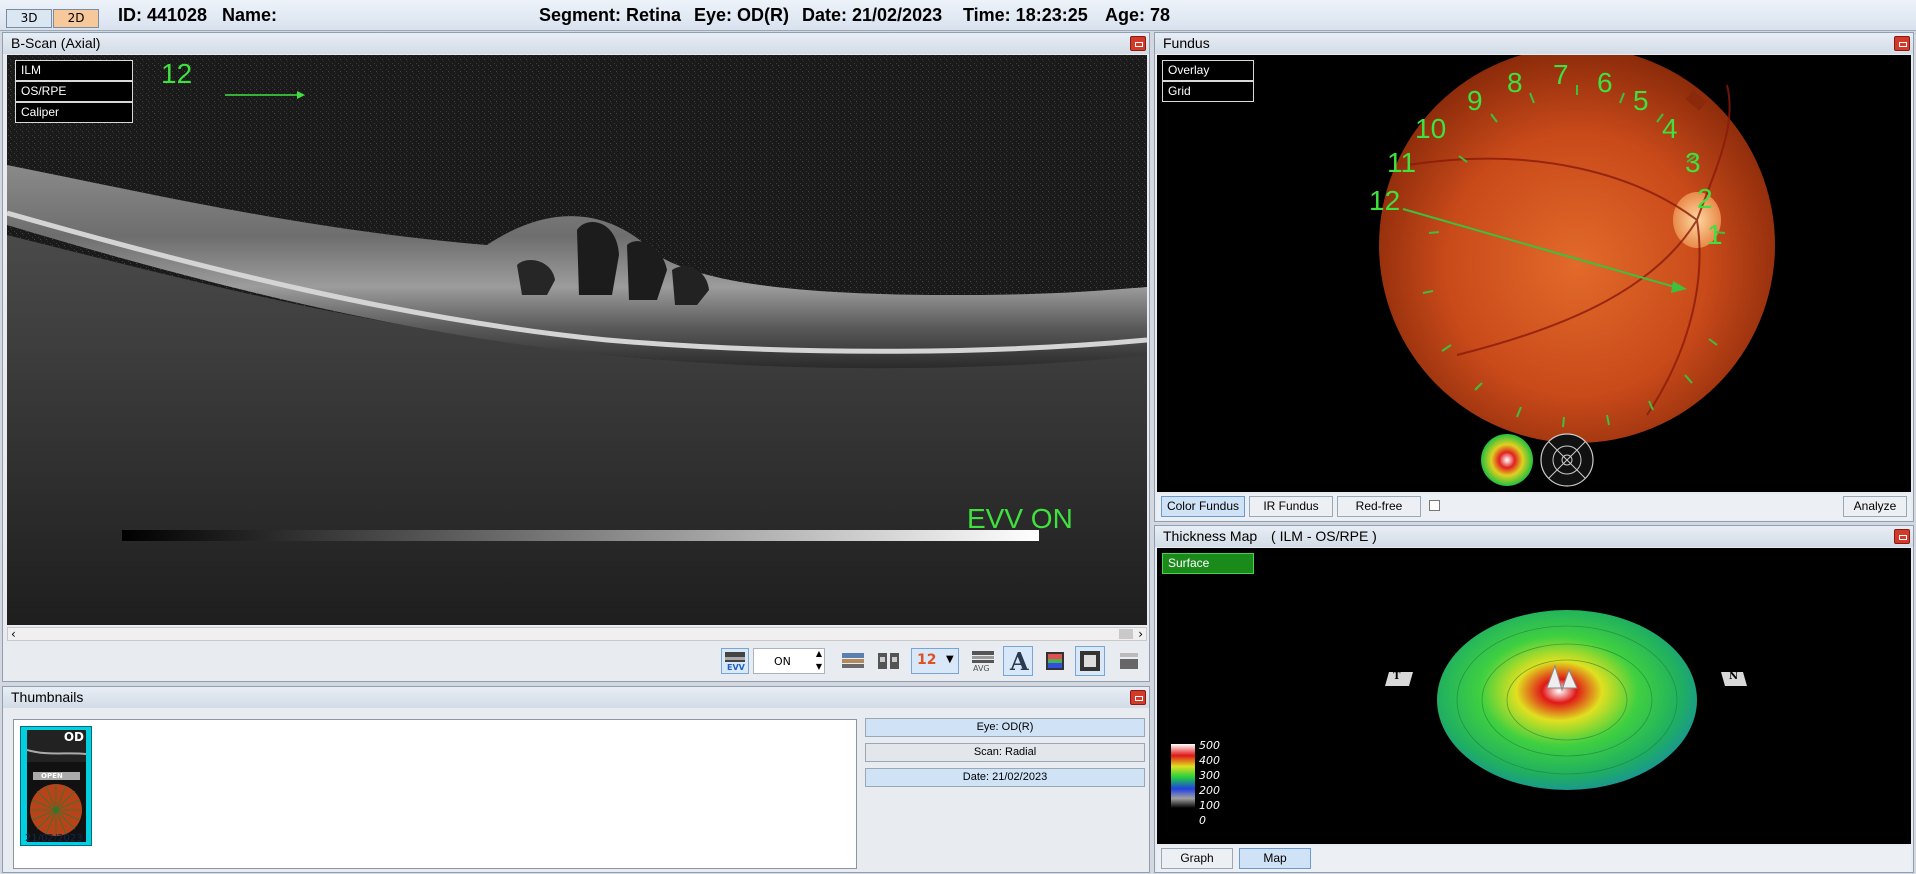 This screenshot has width=1916, height=874. What do you see at coordinates (1397, 676) in the screenshot?
I see `temporal-marker: T` at bounding box center [1397, 676].